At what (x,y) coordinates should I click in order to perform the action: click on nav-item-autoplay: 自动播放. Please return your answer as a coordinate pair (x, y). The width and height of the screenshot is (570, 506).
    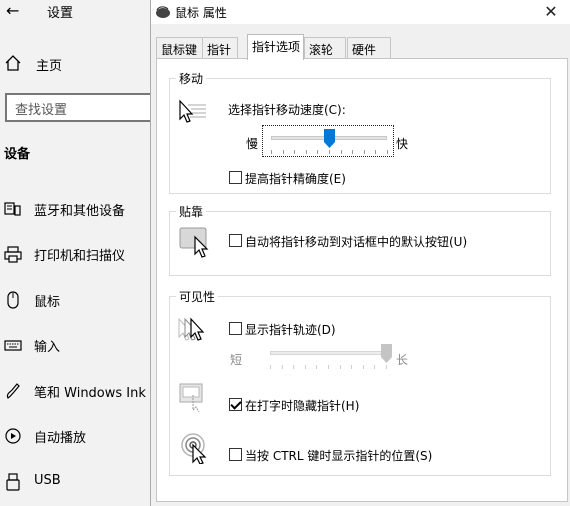
    Looking at the image, I should click on (75, 436).